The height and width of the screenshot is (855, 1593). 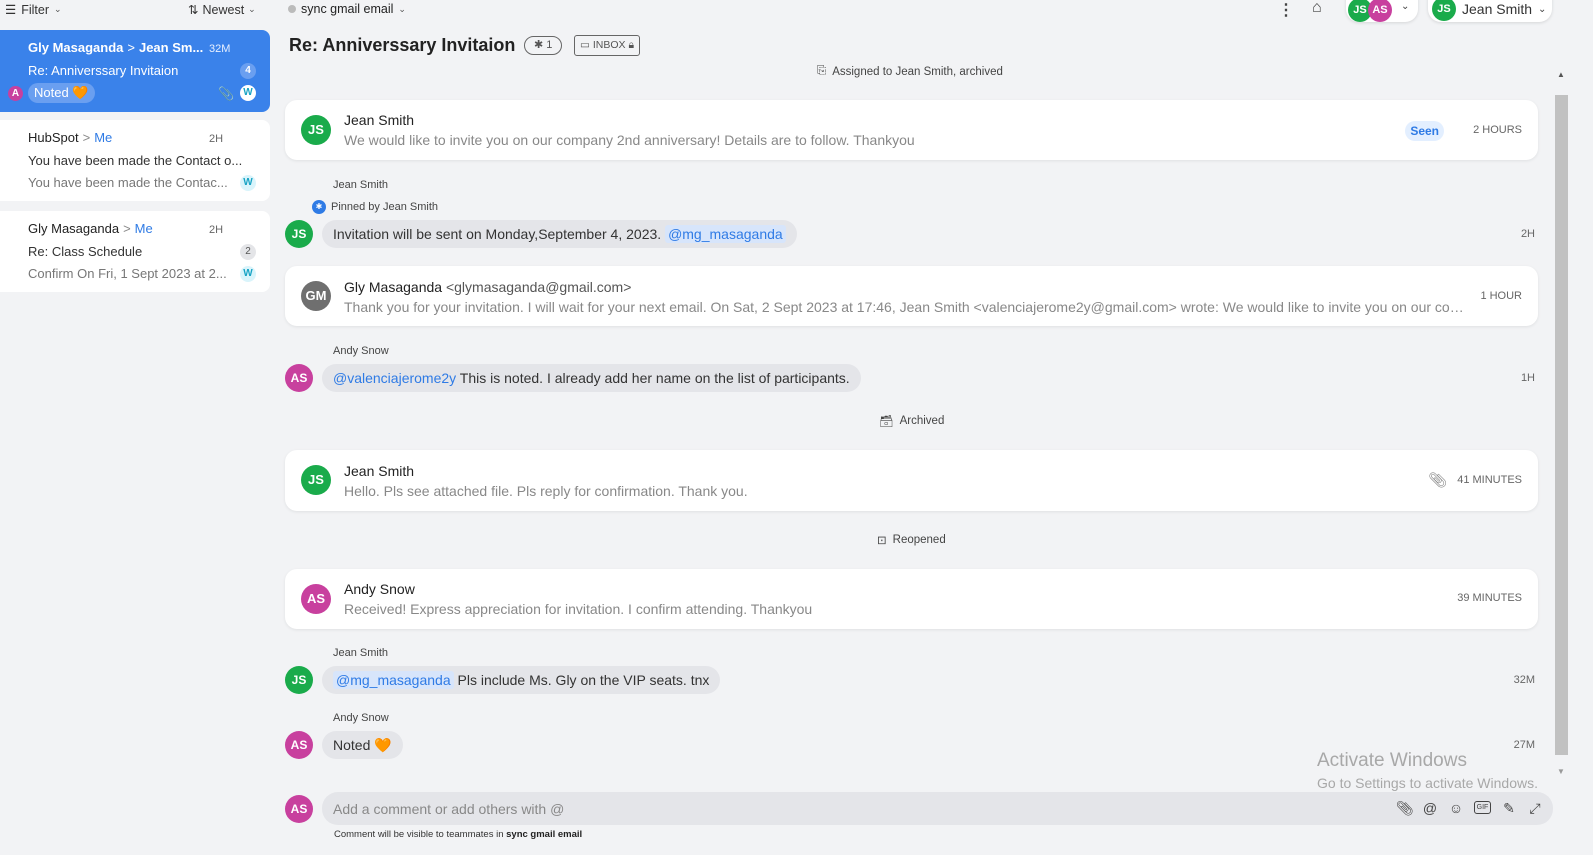 I want to click on sender-email: <glymasaganda@gmail.com>, so click(x=538, y=287).